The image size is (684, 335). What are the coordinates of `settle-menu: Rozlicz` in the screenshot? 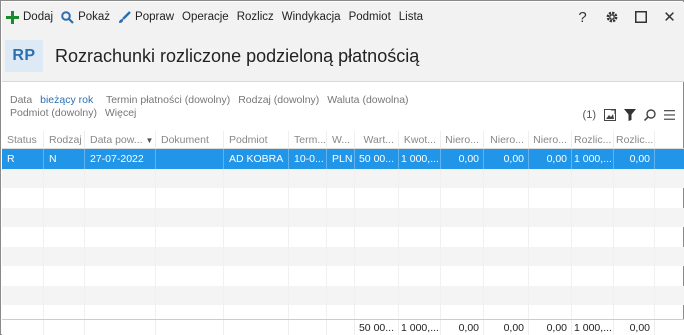 It's located at (255, 17).